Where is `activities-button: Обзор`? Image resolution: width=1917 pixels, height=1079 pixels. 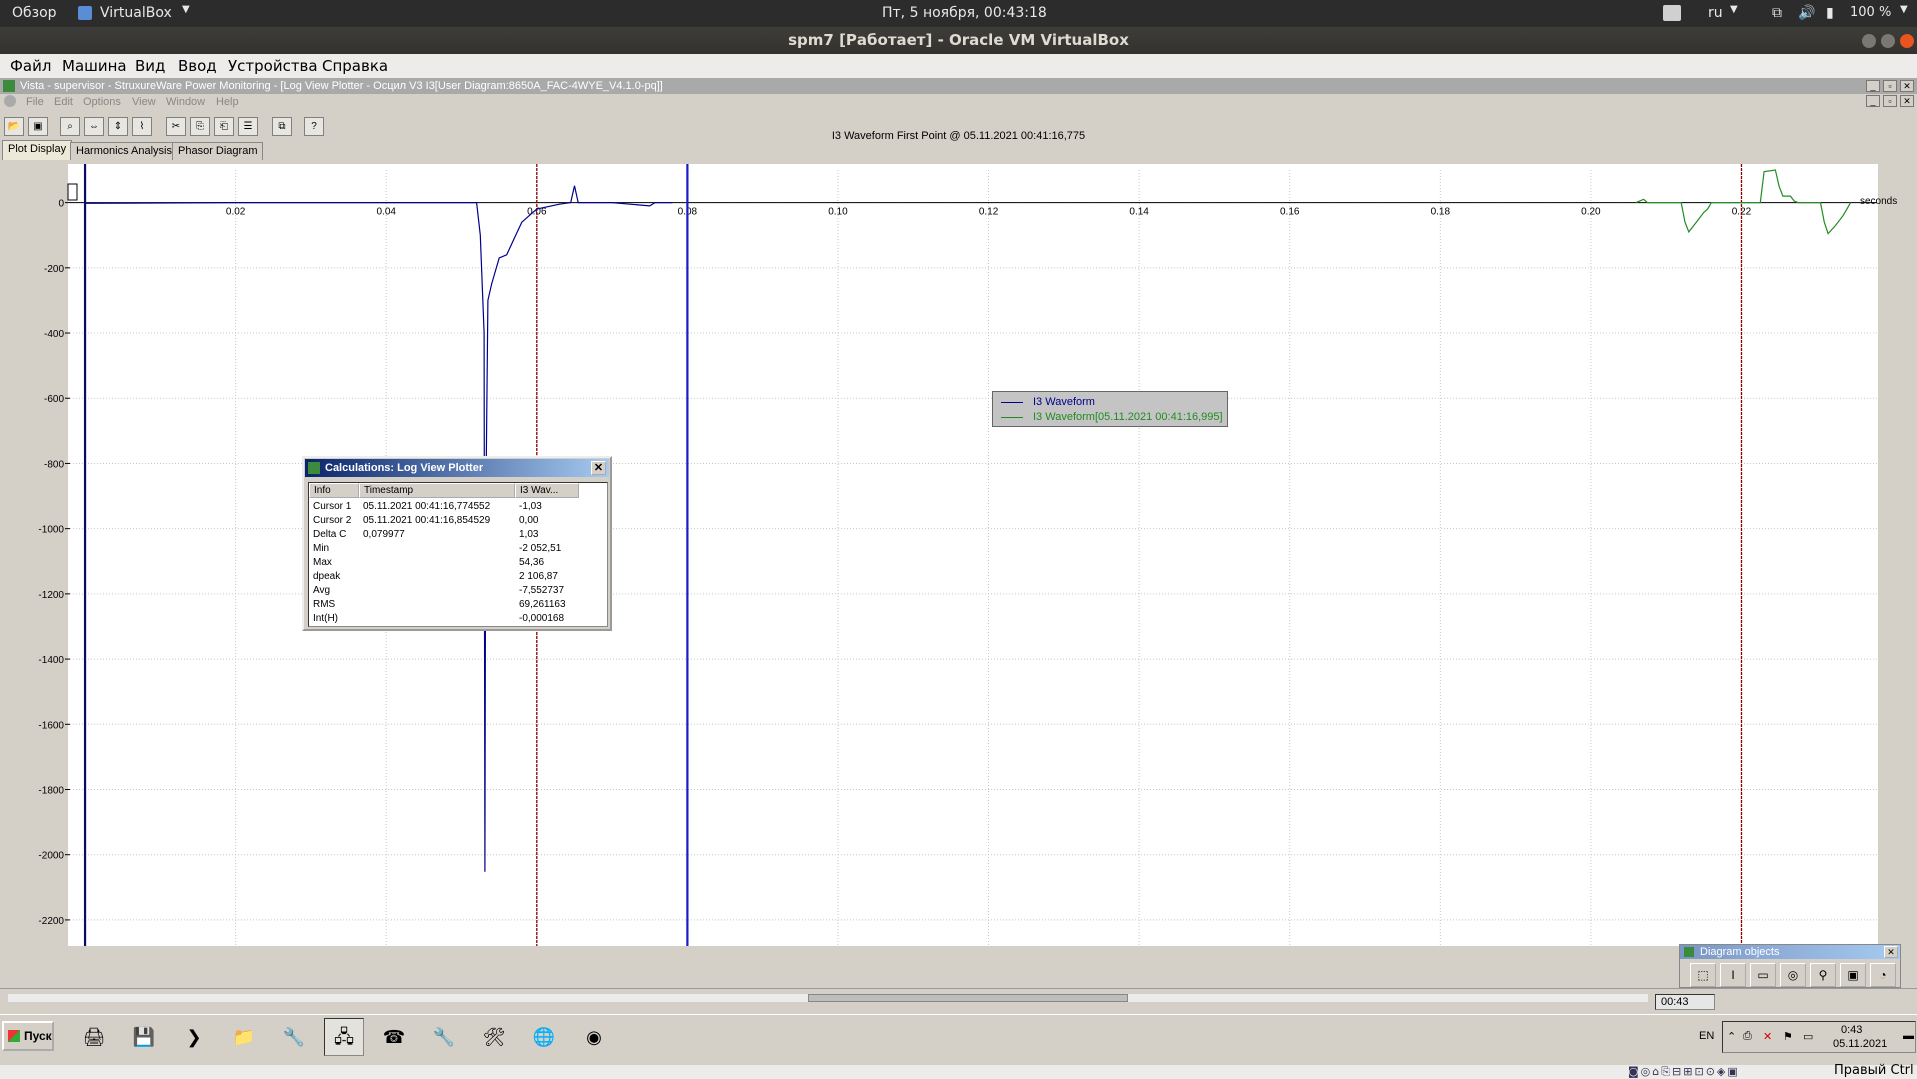
activities-button: Обзор is located at coordinates (34, 13).